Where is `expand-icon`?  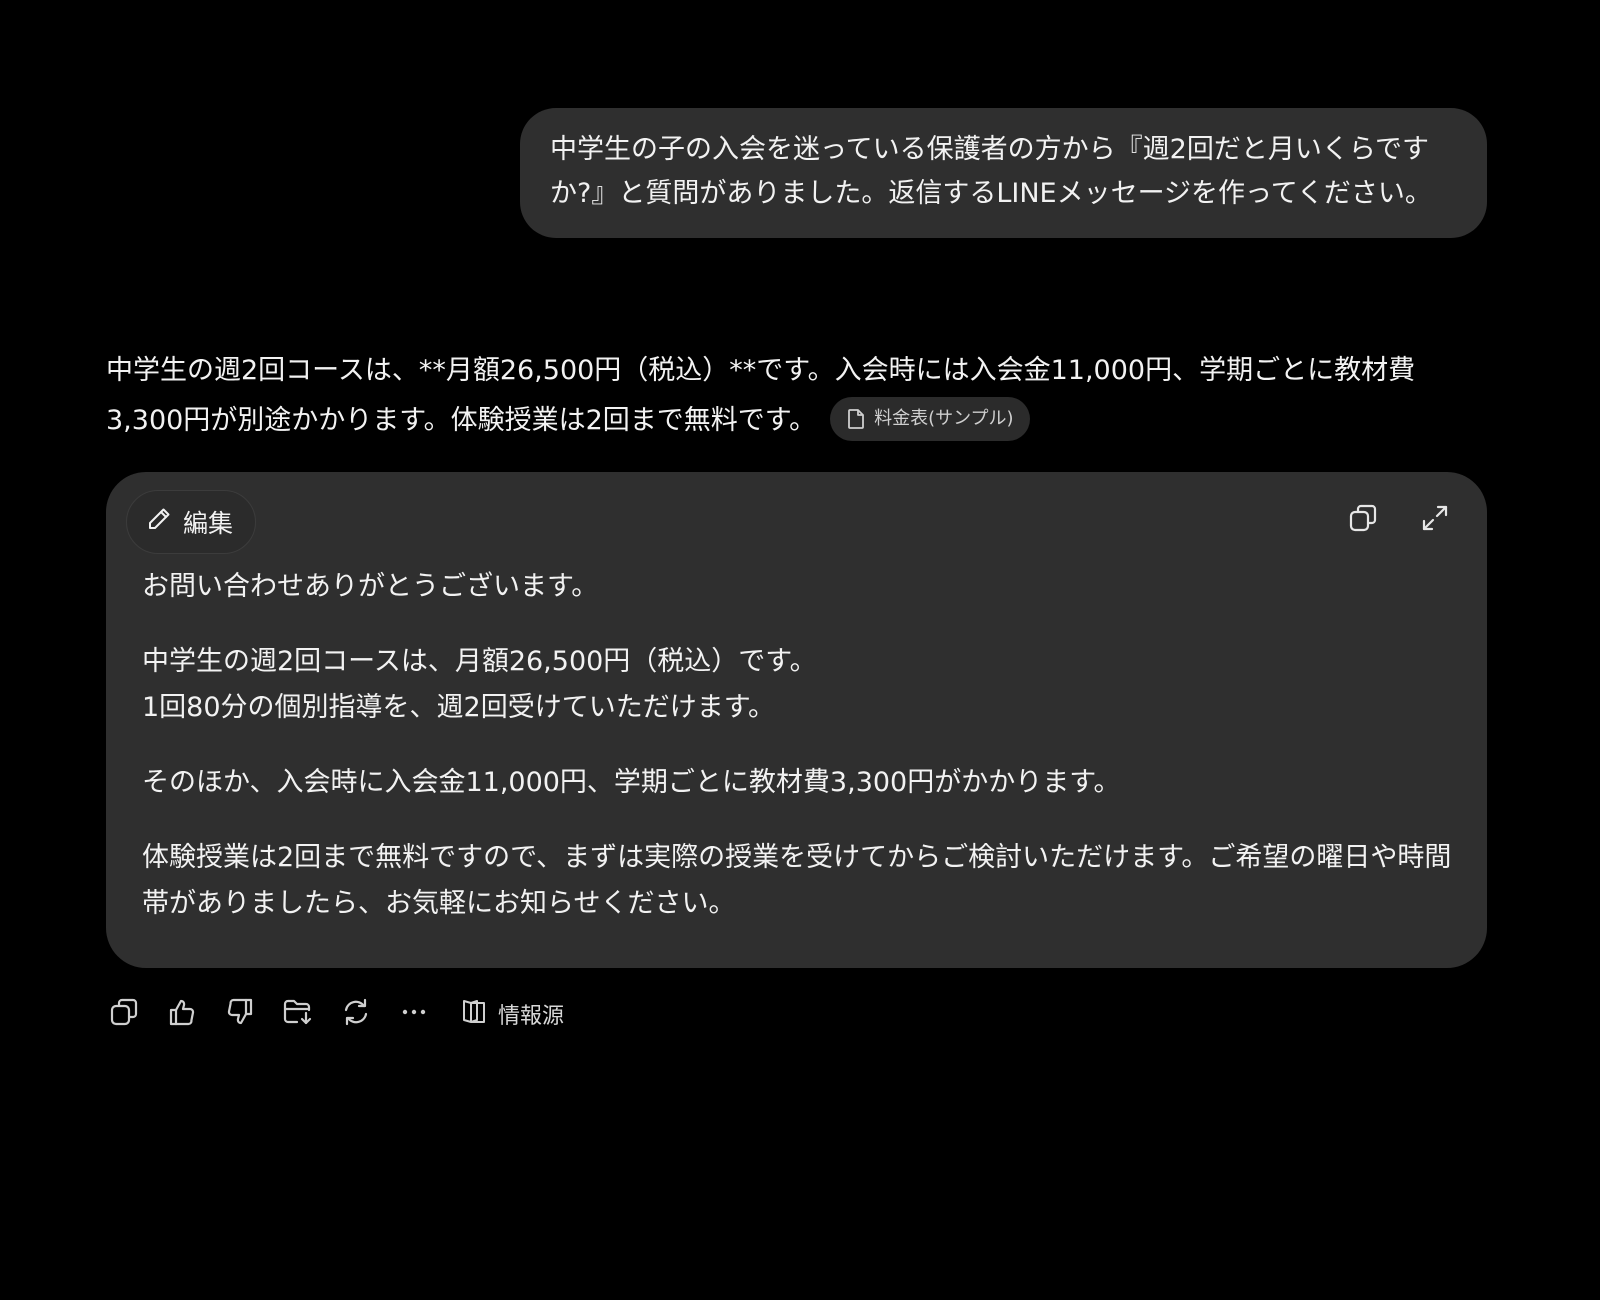 expand-icon is located at coordinates (1435, 520).